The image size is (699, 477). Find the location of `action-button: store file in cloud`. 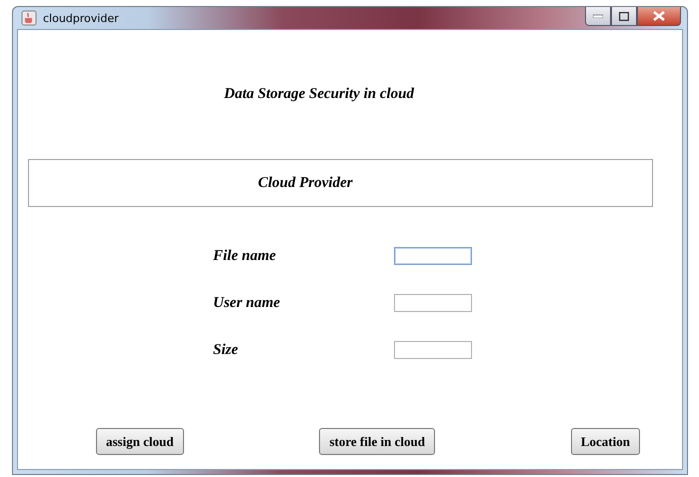

action-button: store file in cloud is located at coordinates (377, 441).